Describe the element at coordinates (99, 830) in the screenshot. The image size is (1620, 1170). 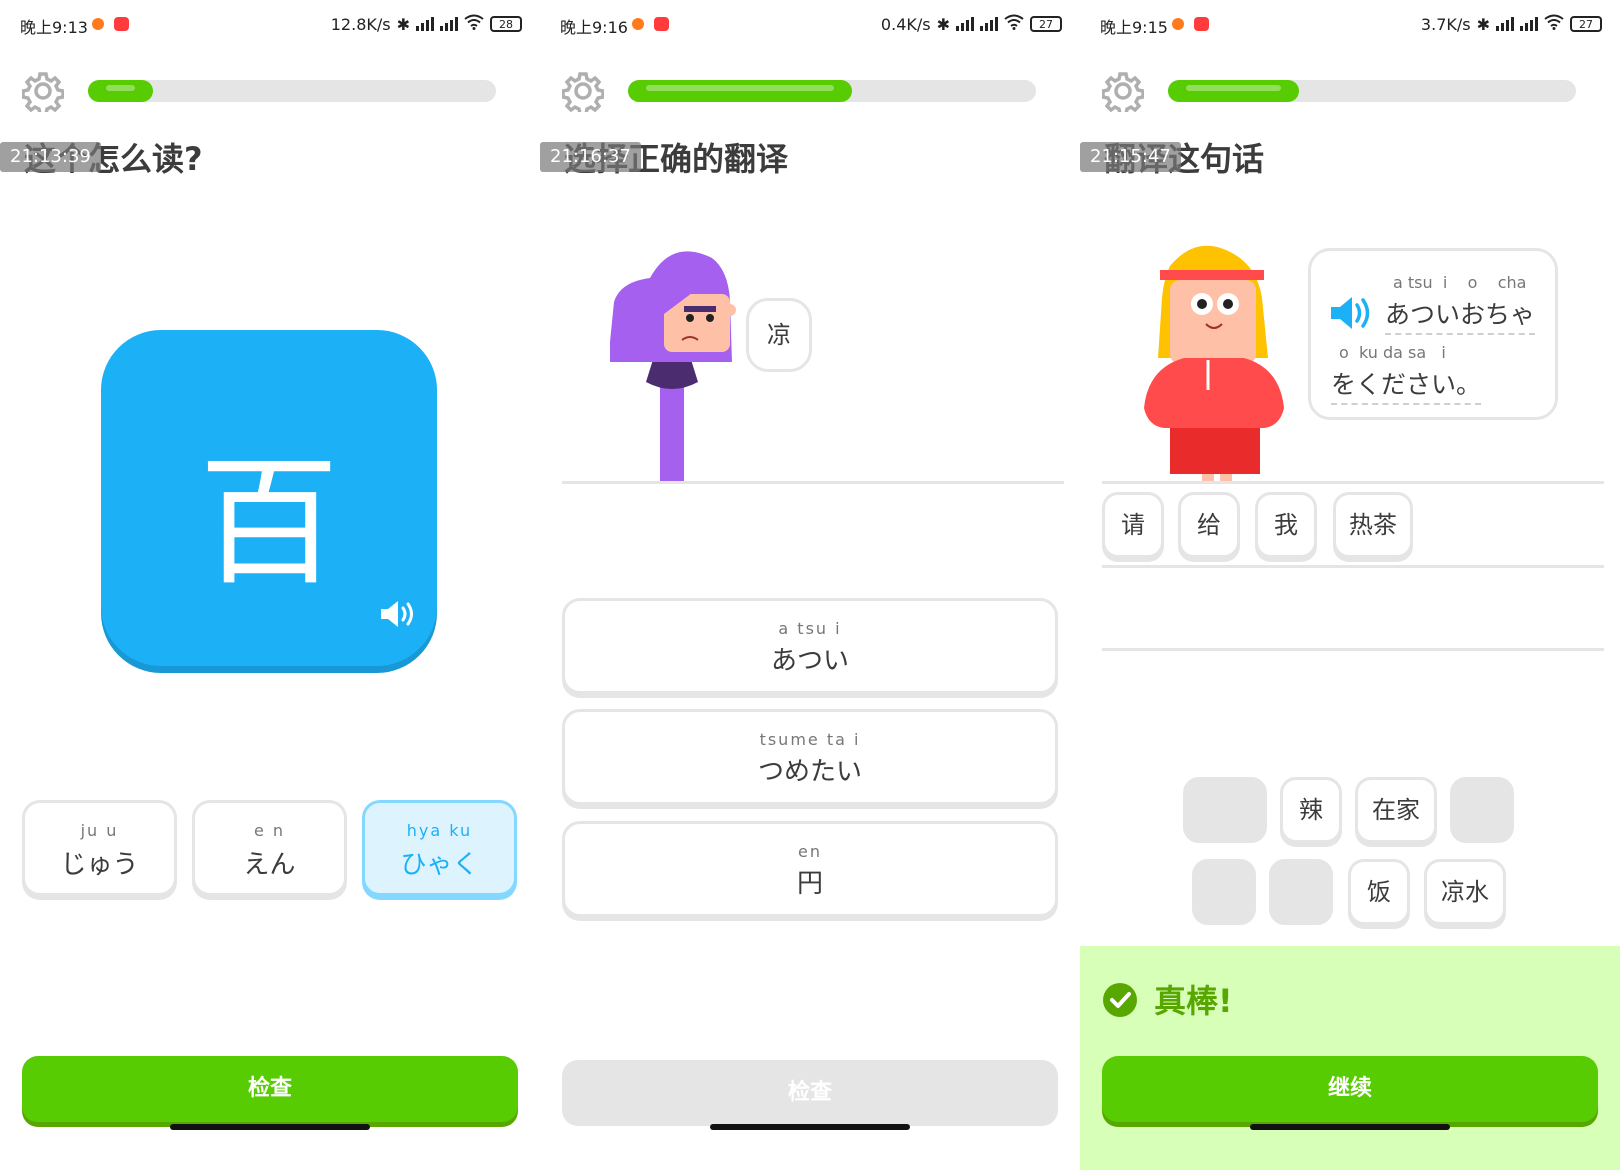
I see `option-furigana: ju u` at that location.